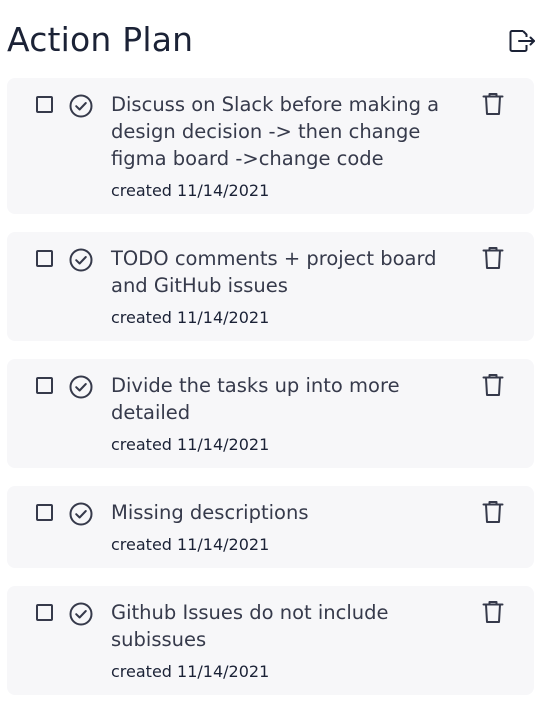 This screenshot has height=715, width=553. Describe the element at coordinates (210, 512) in the screenshot. I see `task-text: Missing descriptions` at that location.